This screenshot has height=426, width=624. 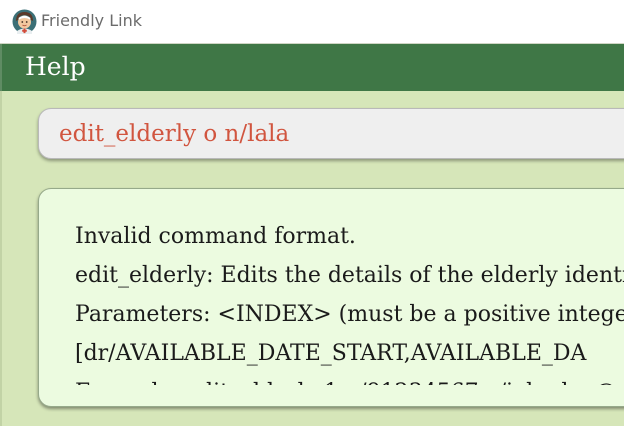 What do you see at coordinates (91, 20) in the screenshot?
I see `window-title: Friendly Link` at bounding box center [91, 20].